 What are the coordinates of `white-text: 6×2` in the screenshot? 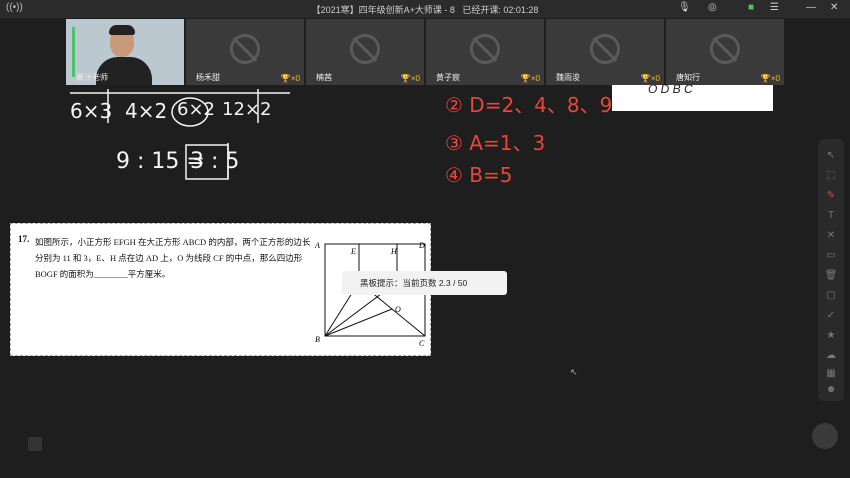 It's located at (196, 109).